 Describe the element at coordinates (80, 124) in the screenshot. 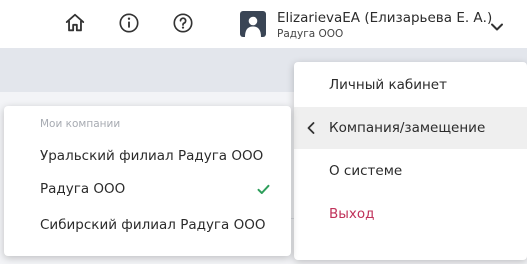

I see `submenu-header: Мои компании` at that location.